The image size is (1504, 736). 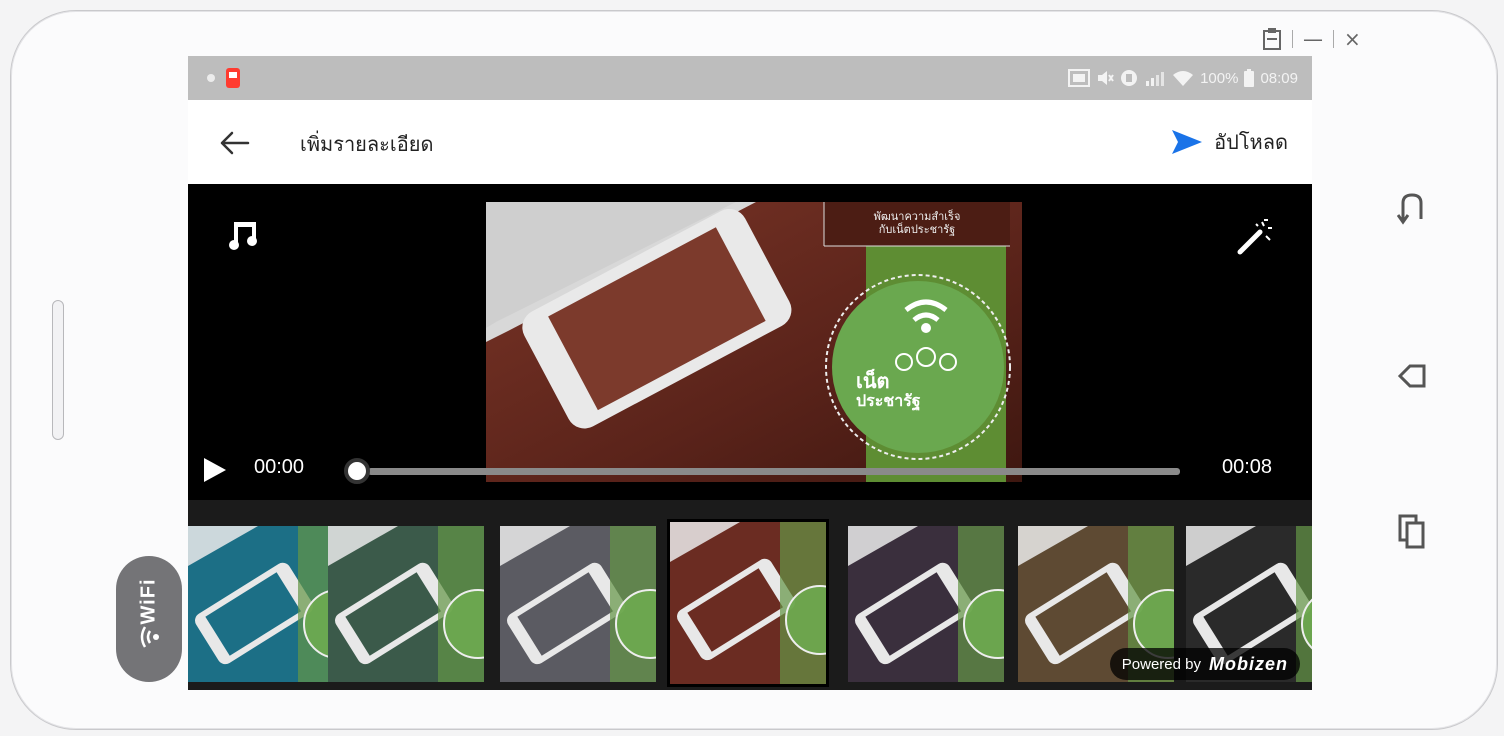 I want to click on duration: 00:08, so click(x=1247, y=467).